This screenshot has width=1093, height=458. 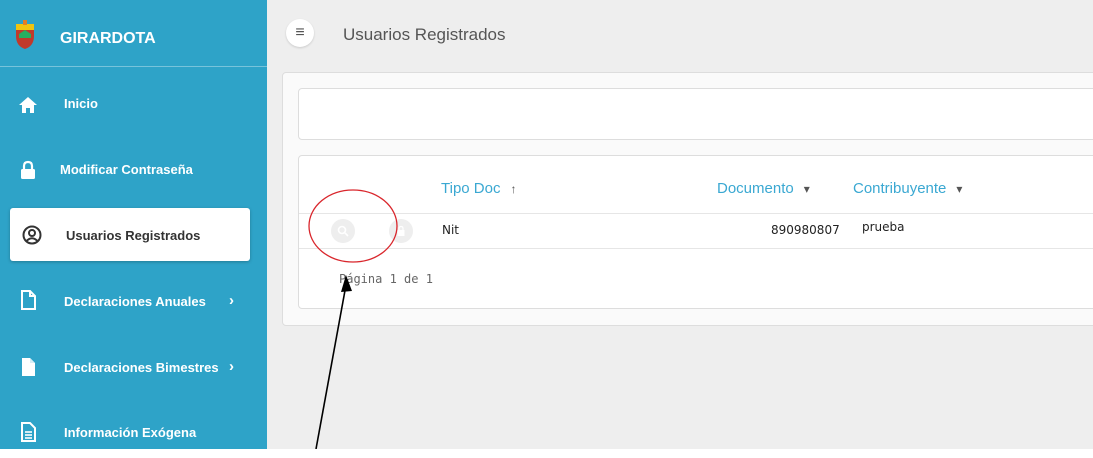 I want to click on sidebar-item-inicio: Inicio, so click(x=133, y=104).